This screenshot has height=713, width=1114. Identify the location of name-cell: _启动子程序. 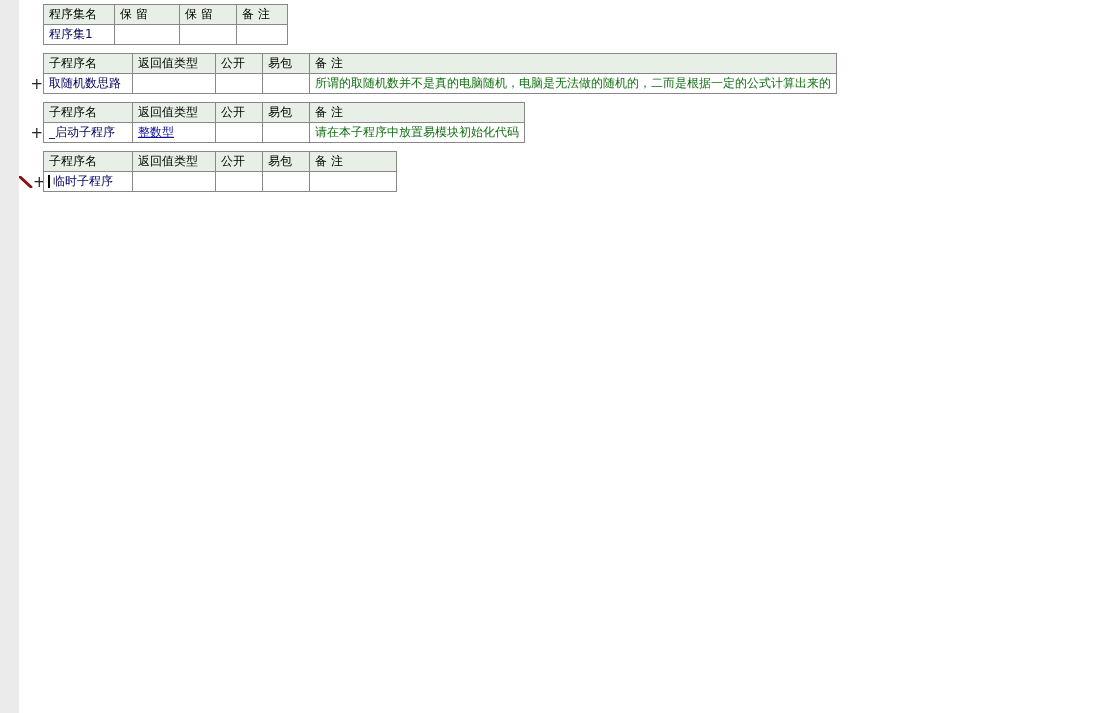
(88, 132).